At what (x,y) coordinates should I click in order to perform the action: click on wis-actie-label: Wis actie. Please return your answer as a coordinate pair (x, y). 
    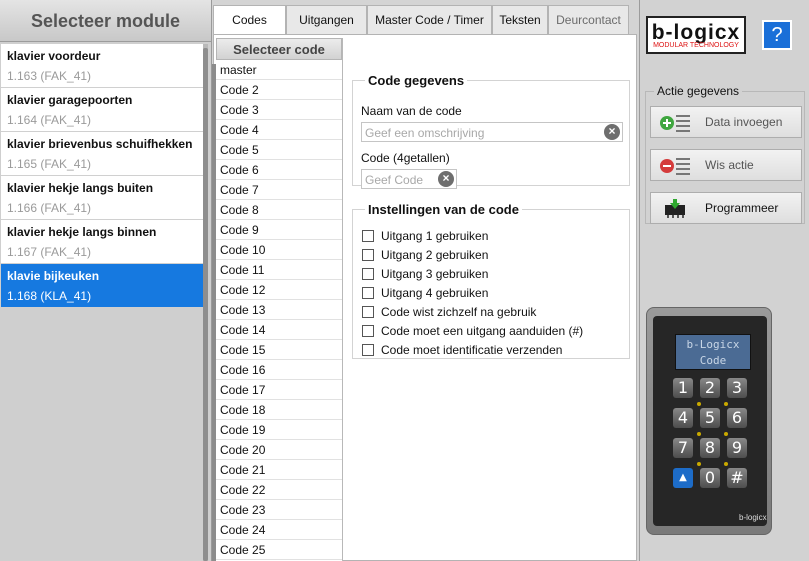
    Looking at the image, I should click on (729, 165).